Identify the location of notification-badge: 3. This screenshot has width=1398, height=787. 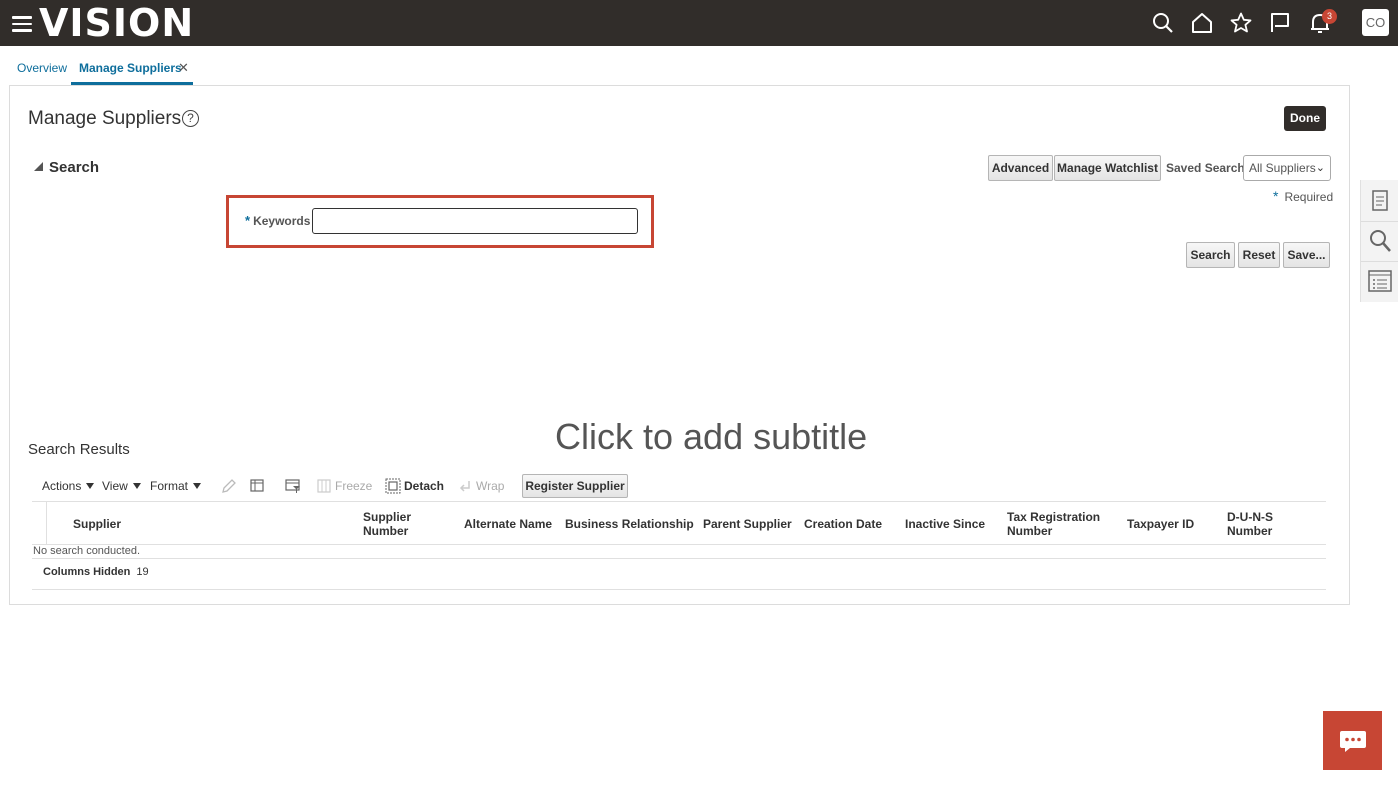
(1329, 16).